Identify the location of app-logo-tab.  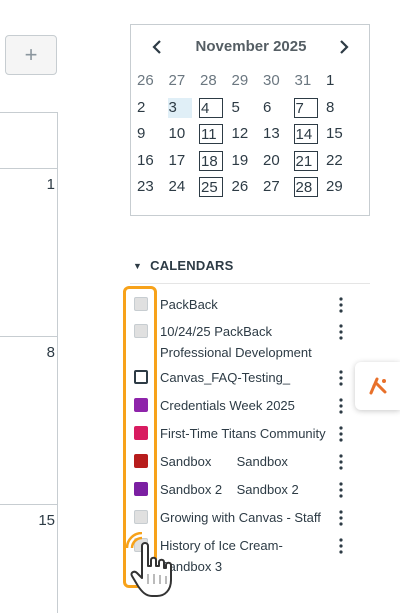
(377, 386).